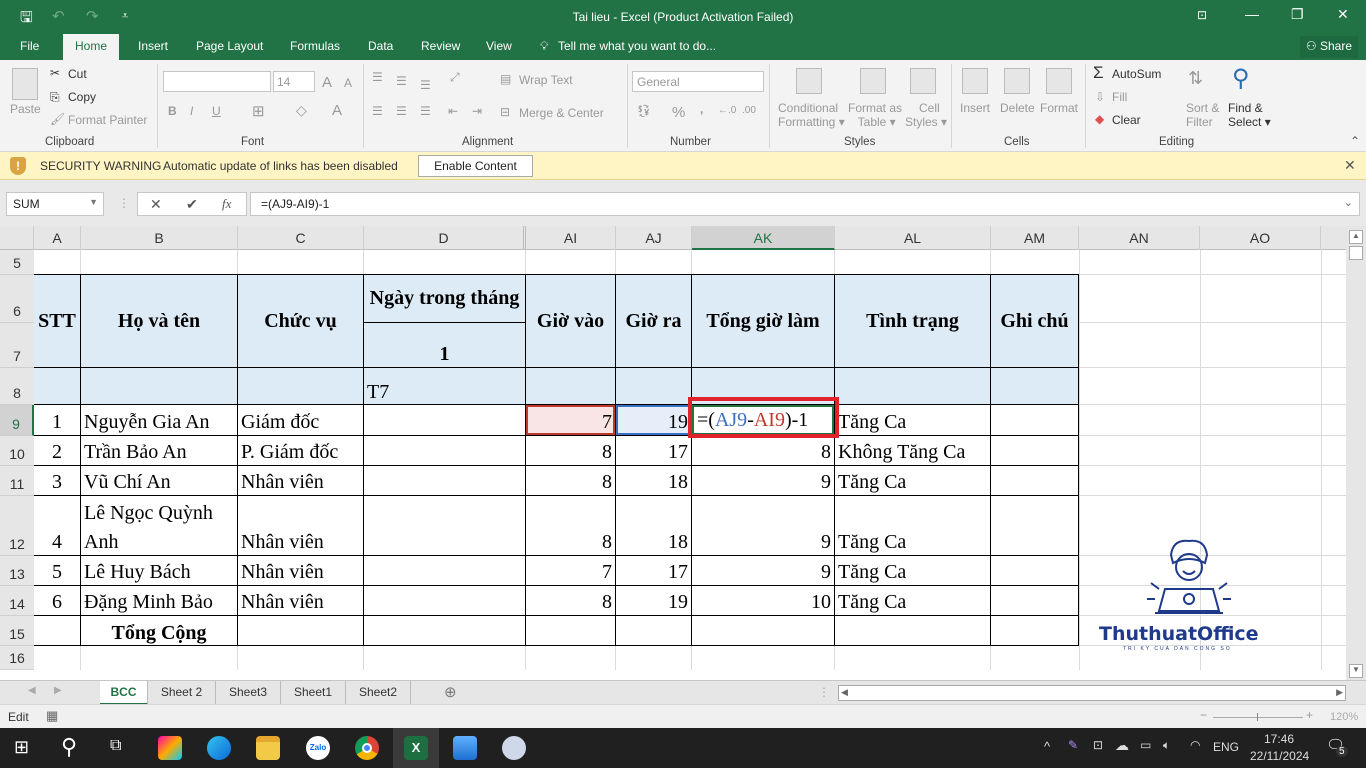  Describe the element at coordinates (377, 111) in the screenshot. I see `align-left-icon: ☰` at that location.